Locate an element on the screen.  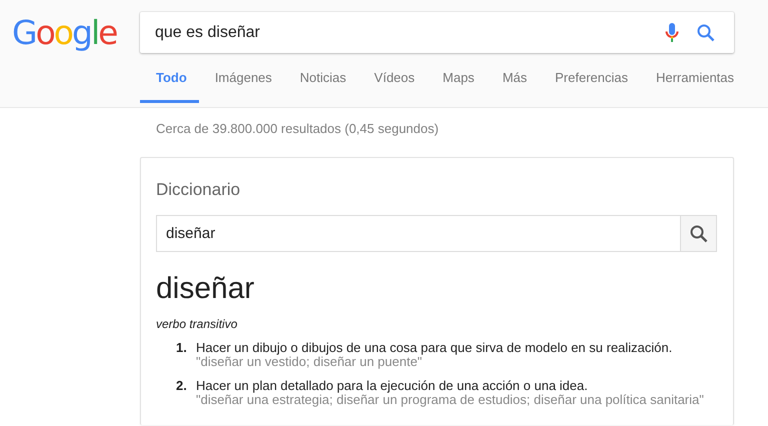
search-button is located at coordinates (698, 233).